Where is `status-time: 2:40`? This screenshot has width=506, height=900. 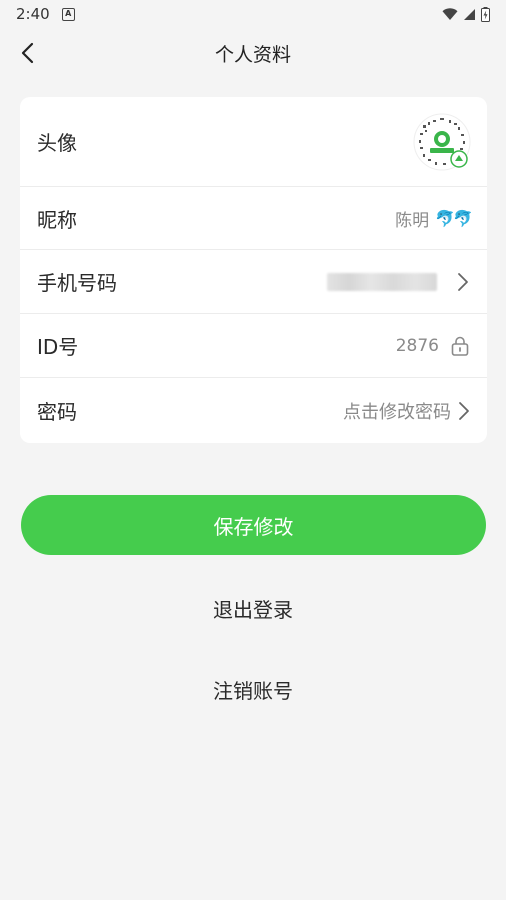 status-time: 2:40 is located at coordinates (33, 14).